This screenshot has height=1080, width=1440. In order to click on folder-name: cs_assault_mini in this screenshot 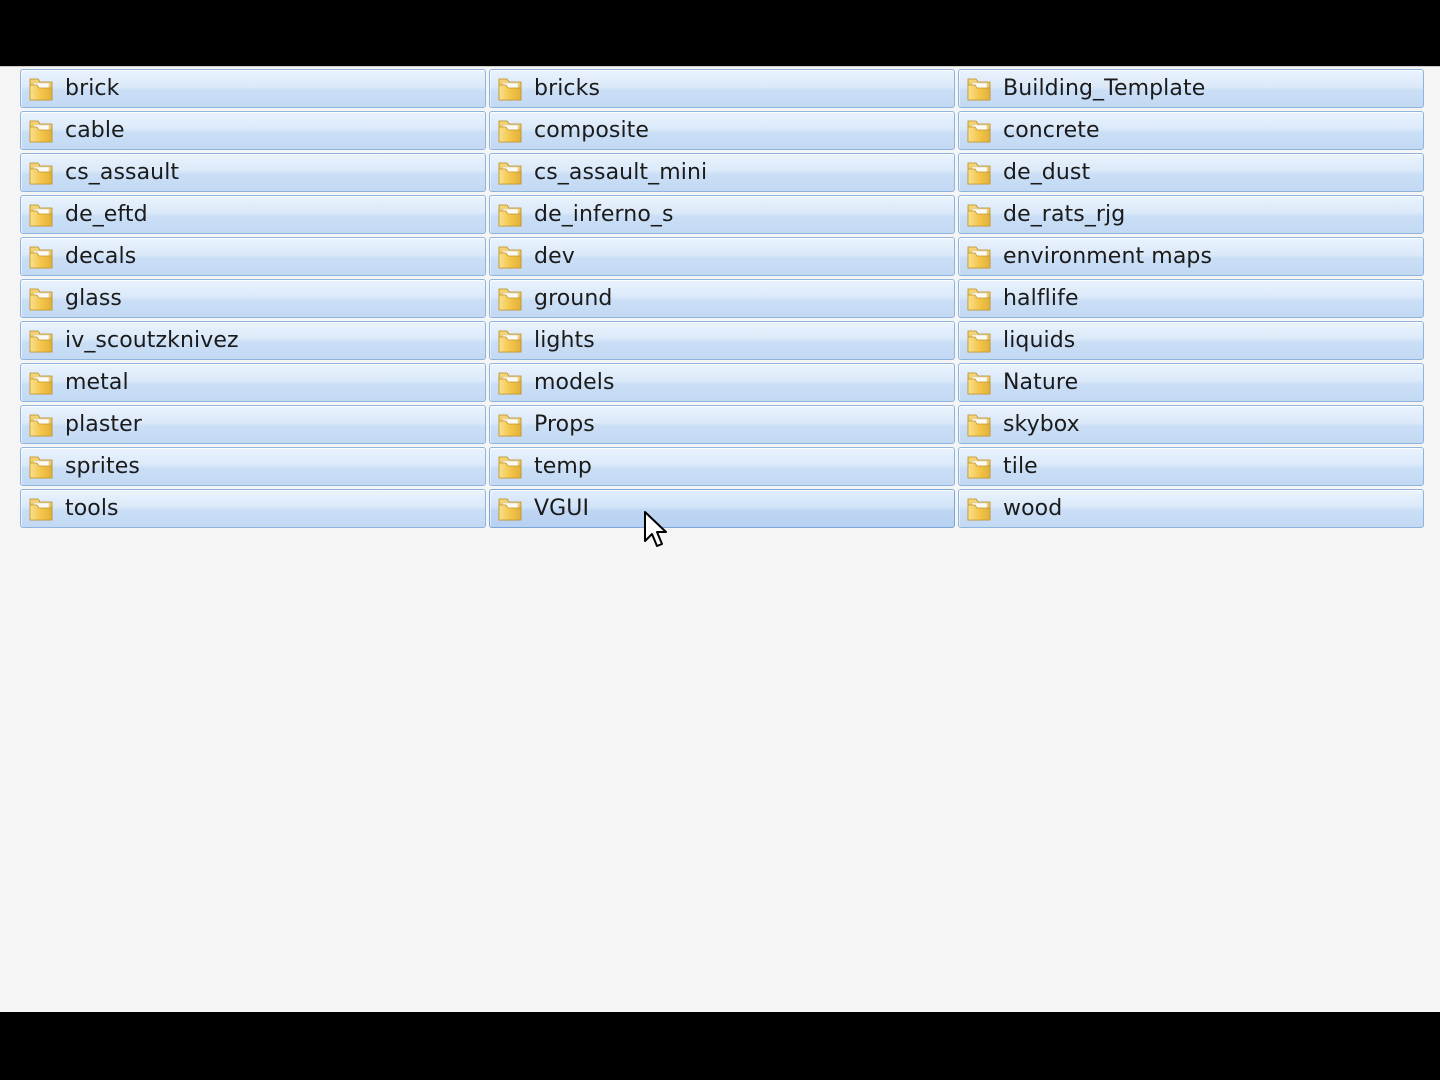, I will do `click(621, 172)`.